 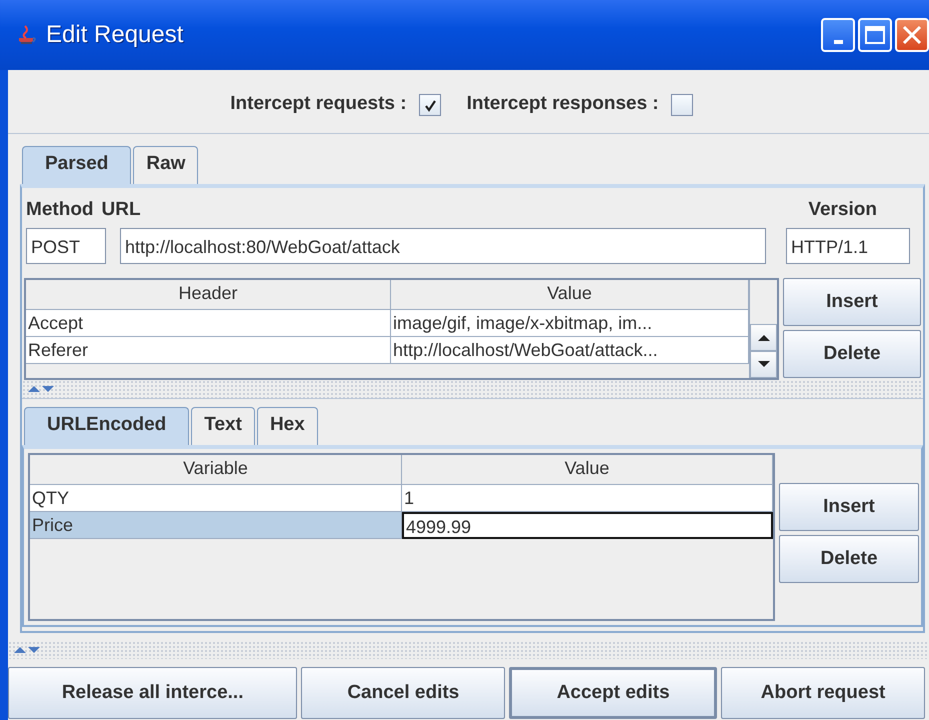 I want to click on version-field: HTTP/1.1, so click(x=848, y=246).